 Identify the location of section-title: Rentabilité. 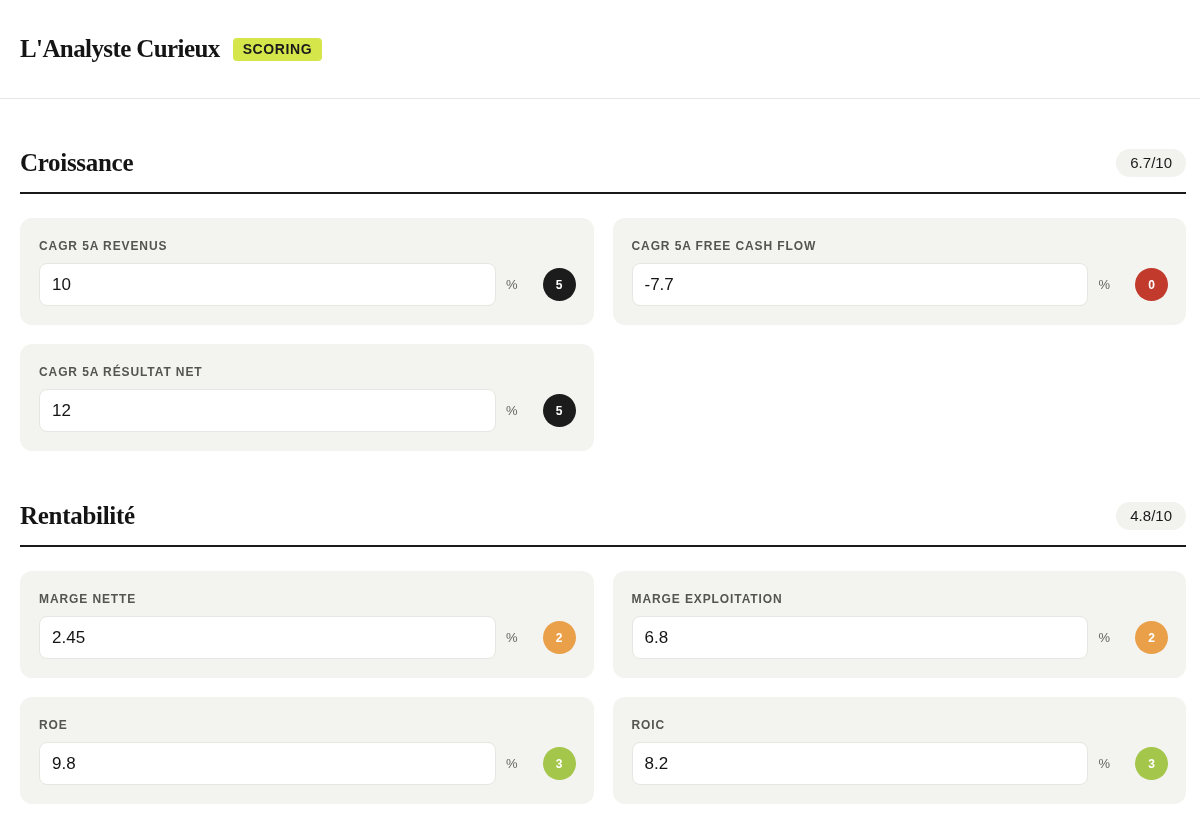
(77, 516).